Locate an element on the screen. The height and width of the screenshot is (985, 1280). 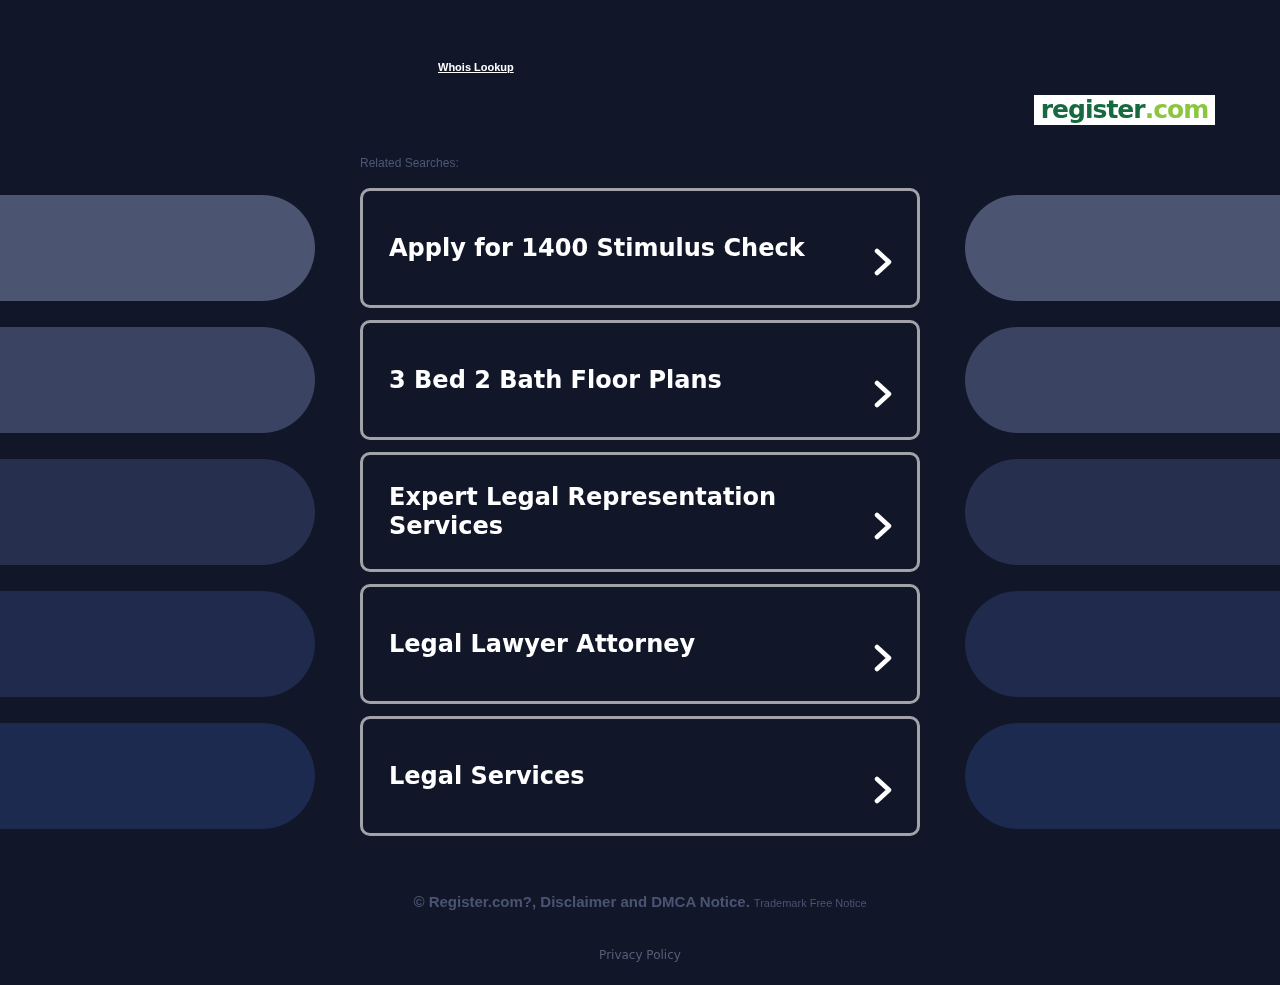
related-search-link: Apply for 1400 Stimulus Check is located at coordinates (640, 248).